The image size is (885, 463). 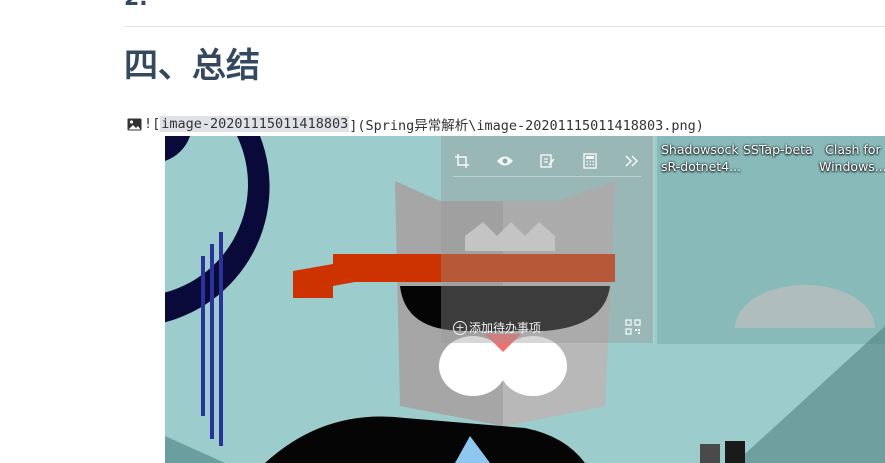 I want to click on calculator-icon, so click(x=590, y=161).